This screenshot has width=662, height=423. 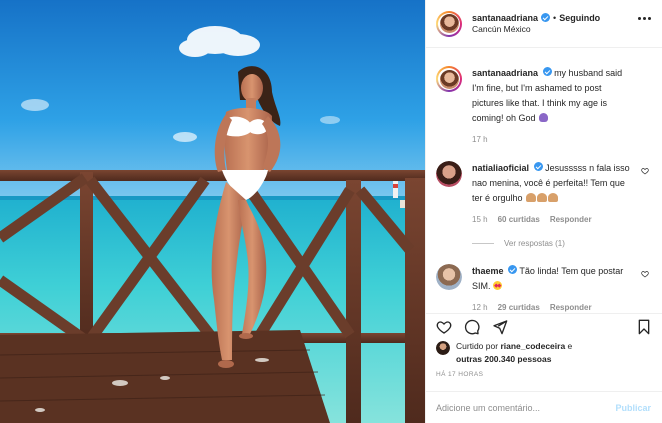 I want to click on replies-line, so click(x=483, y=243).